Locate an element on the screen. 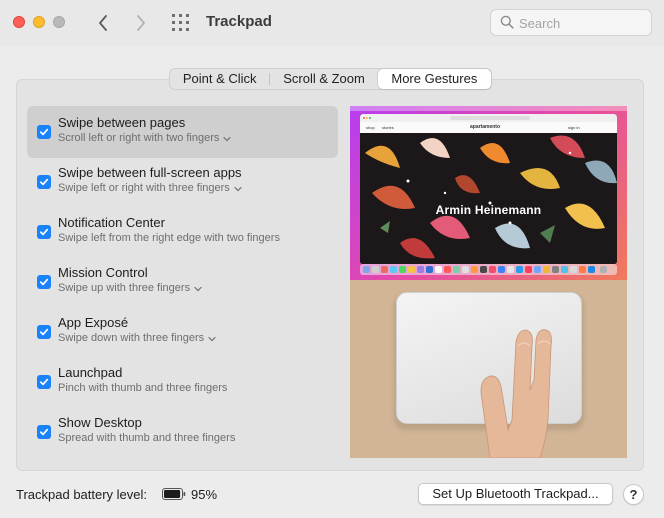  option-menu: Swipe down with three fingers is located at coordinates (137, 338).